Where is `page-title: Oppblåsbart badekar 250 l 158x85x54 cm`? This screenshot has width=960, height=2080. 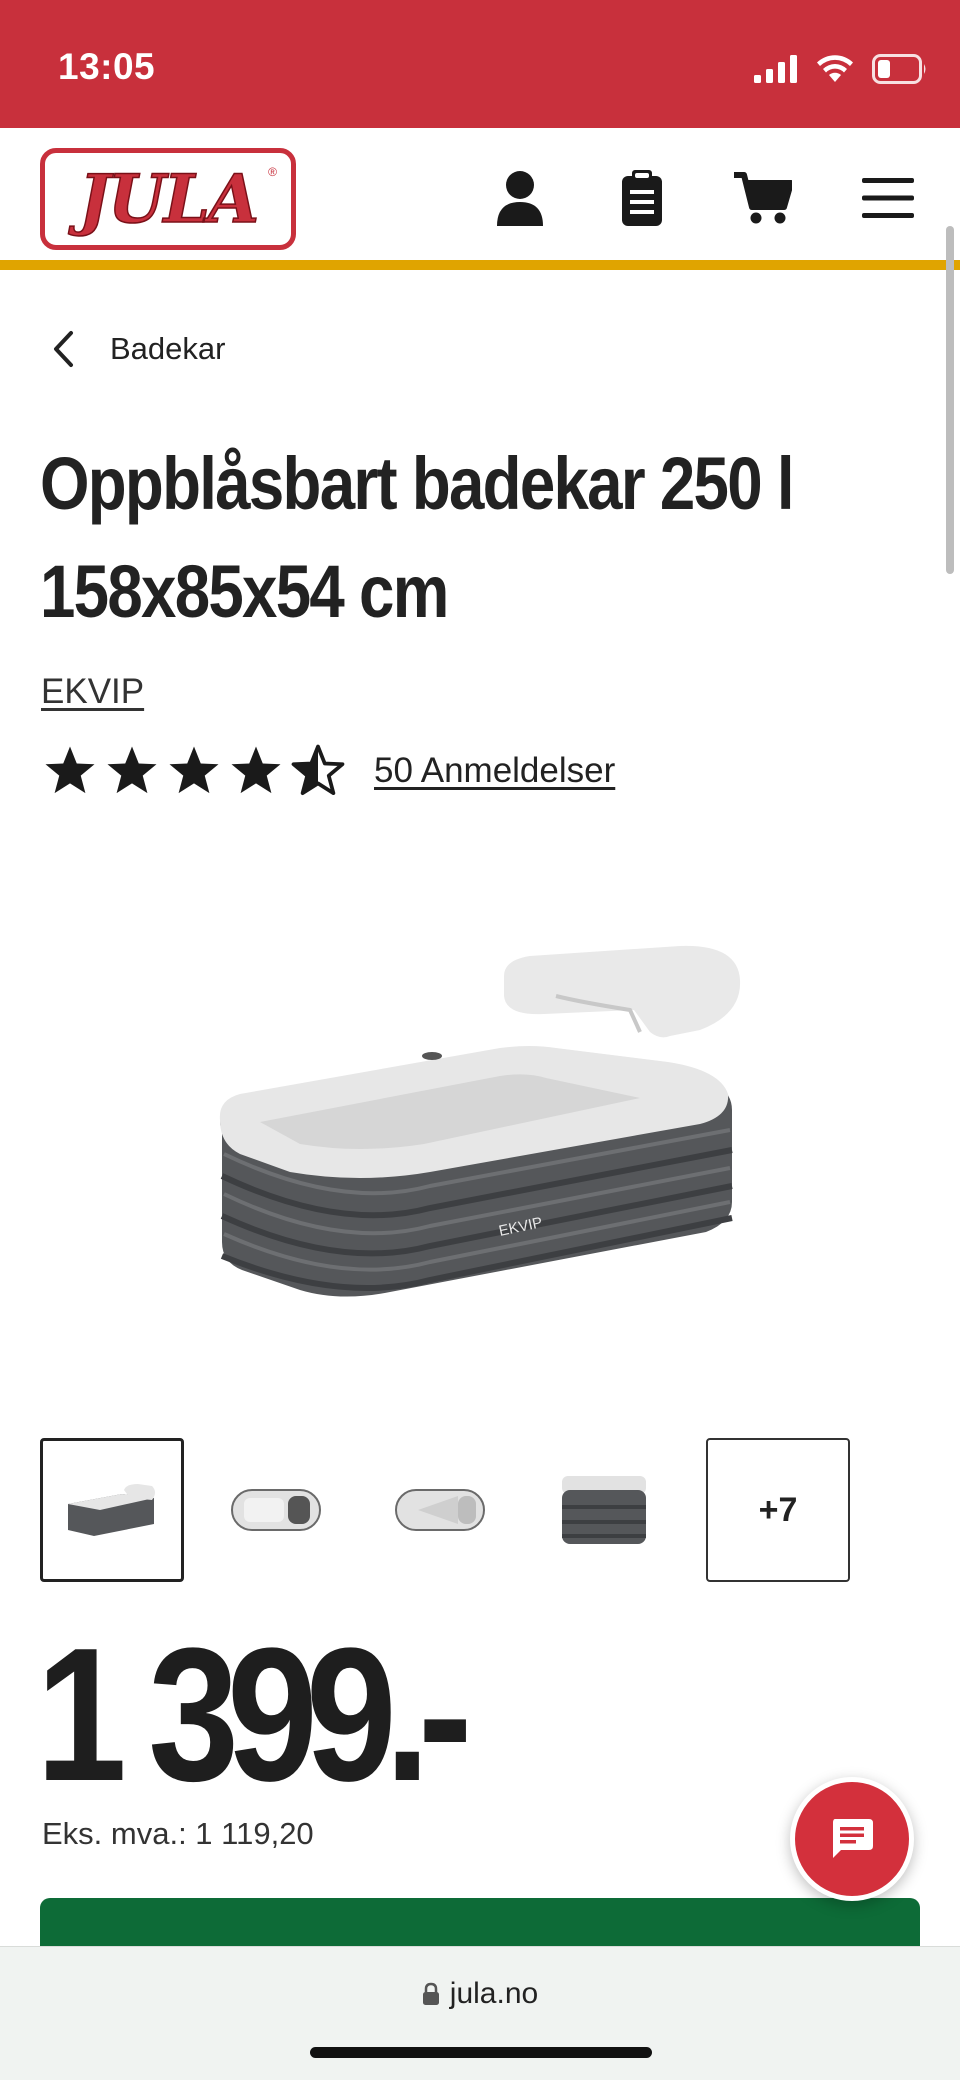
page-title: Oppblåsbart badekar 250 l 158x85x54 cm is located at coordinates (417, 537).